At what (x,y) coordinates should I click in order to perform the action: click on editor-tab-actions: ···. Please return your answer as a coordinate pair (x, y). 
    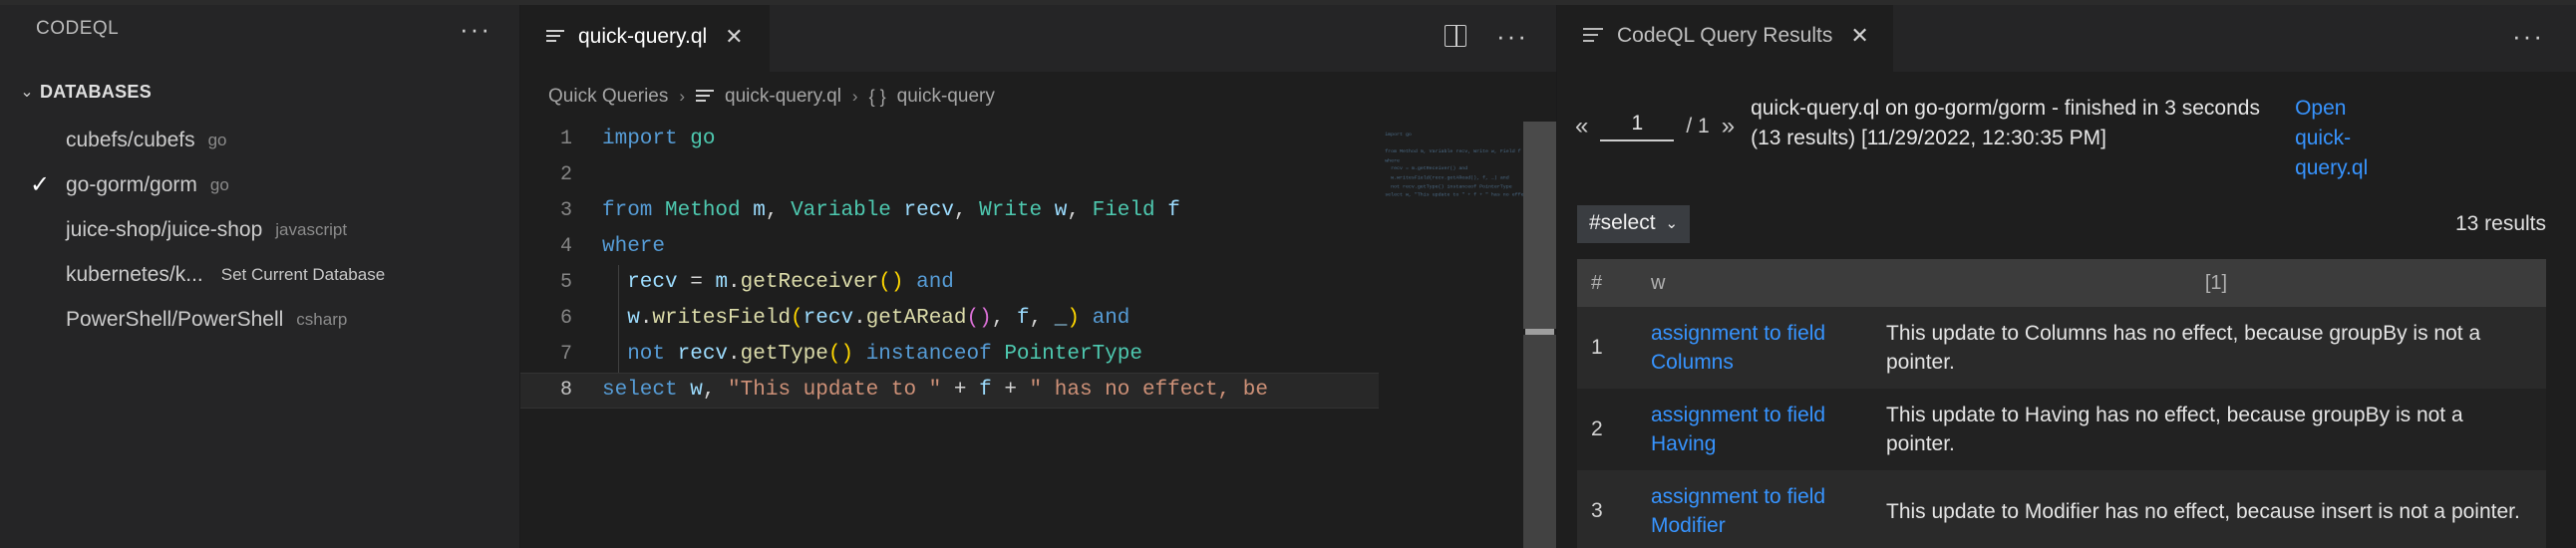
    Looking at the image, I should click on (1500, 36).